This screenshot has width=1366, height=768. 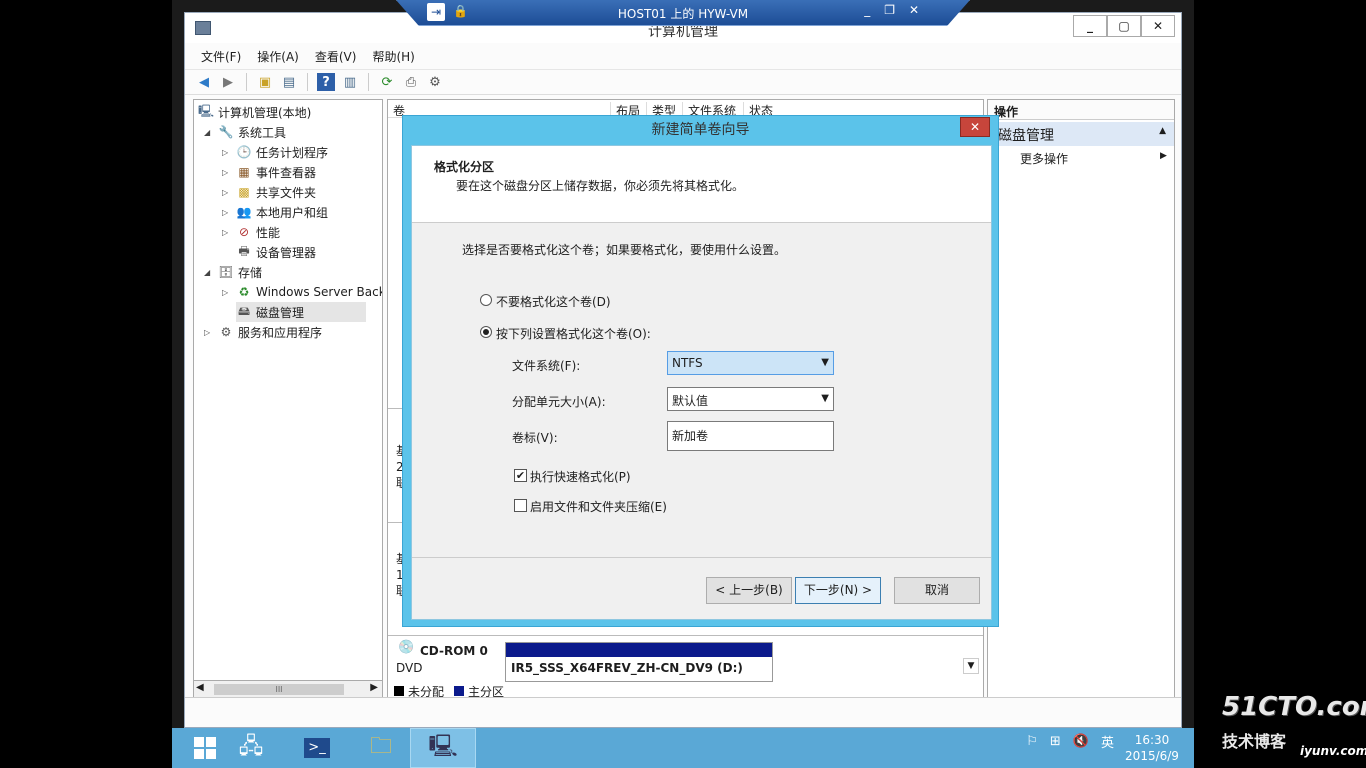 I want to click on cdrom-name: CD-ROM 0, so click(x=454, y=651).